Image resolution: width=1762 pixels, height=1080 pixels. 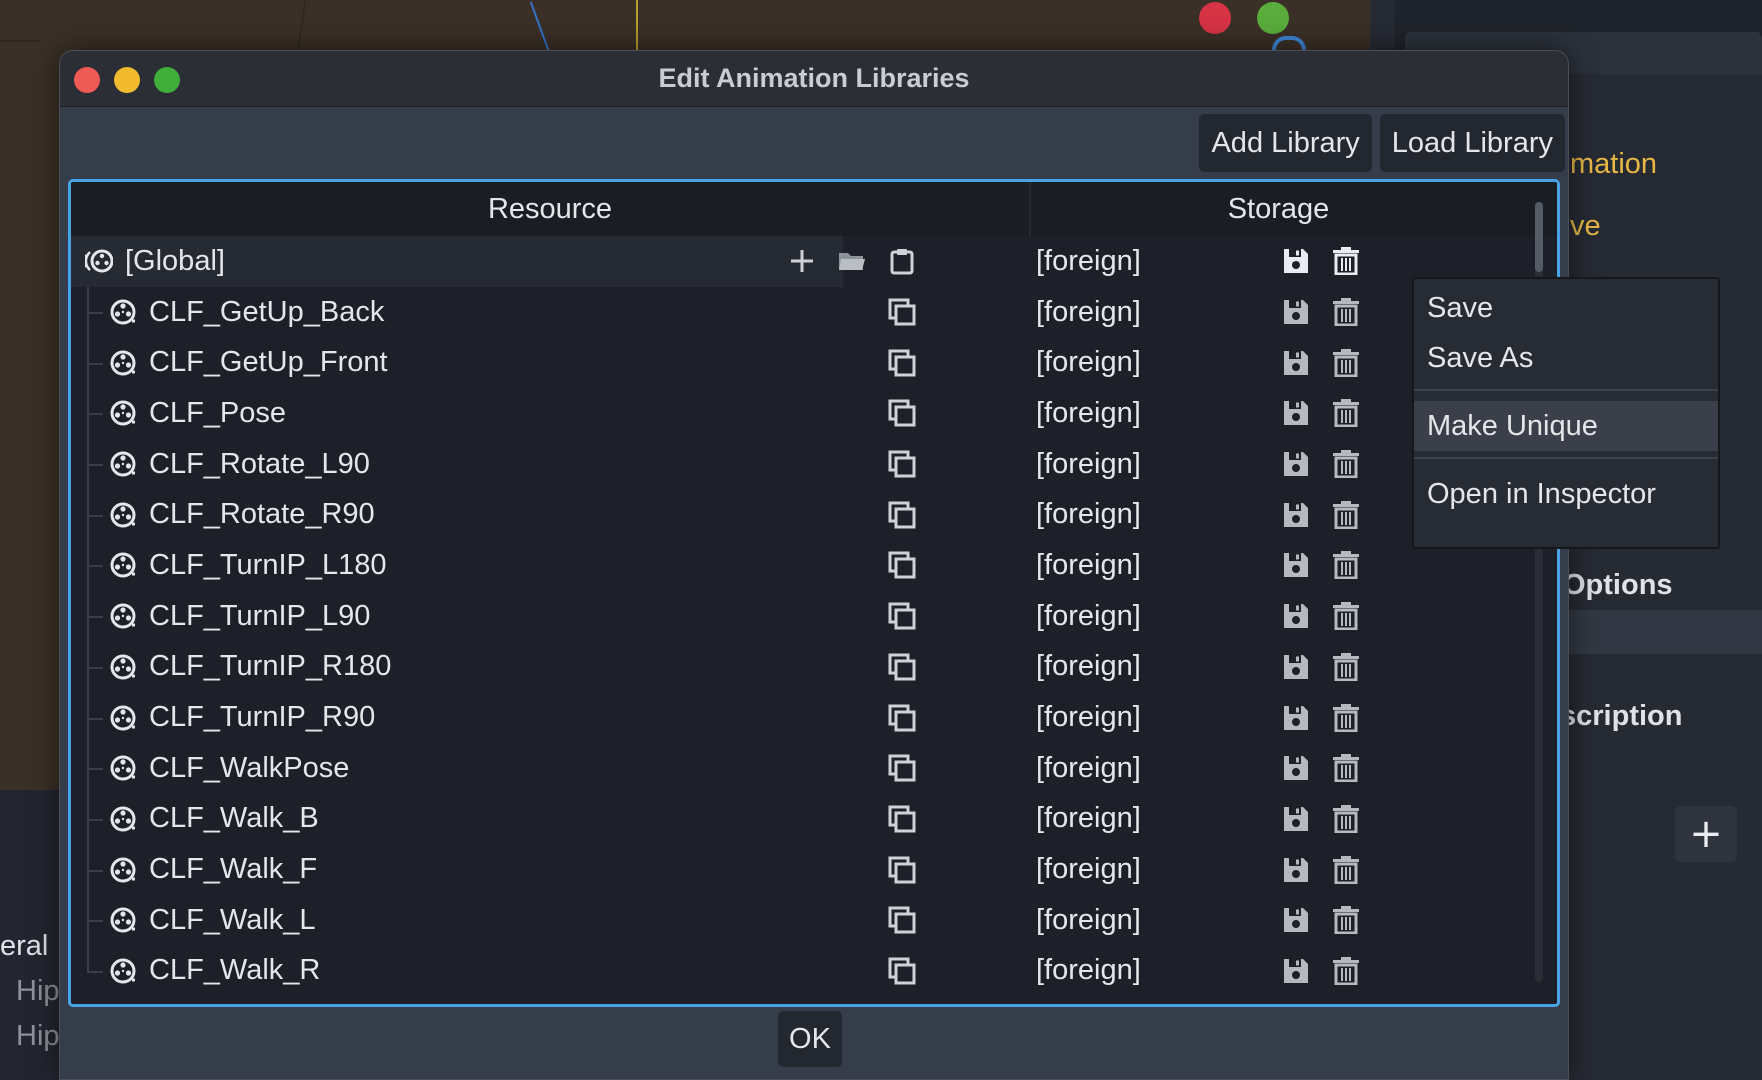 What do you see at coordinates (88, 958) in the screenshot?
I see `tree-guide-line` at bounding box center [88, 958].